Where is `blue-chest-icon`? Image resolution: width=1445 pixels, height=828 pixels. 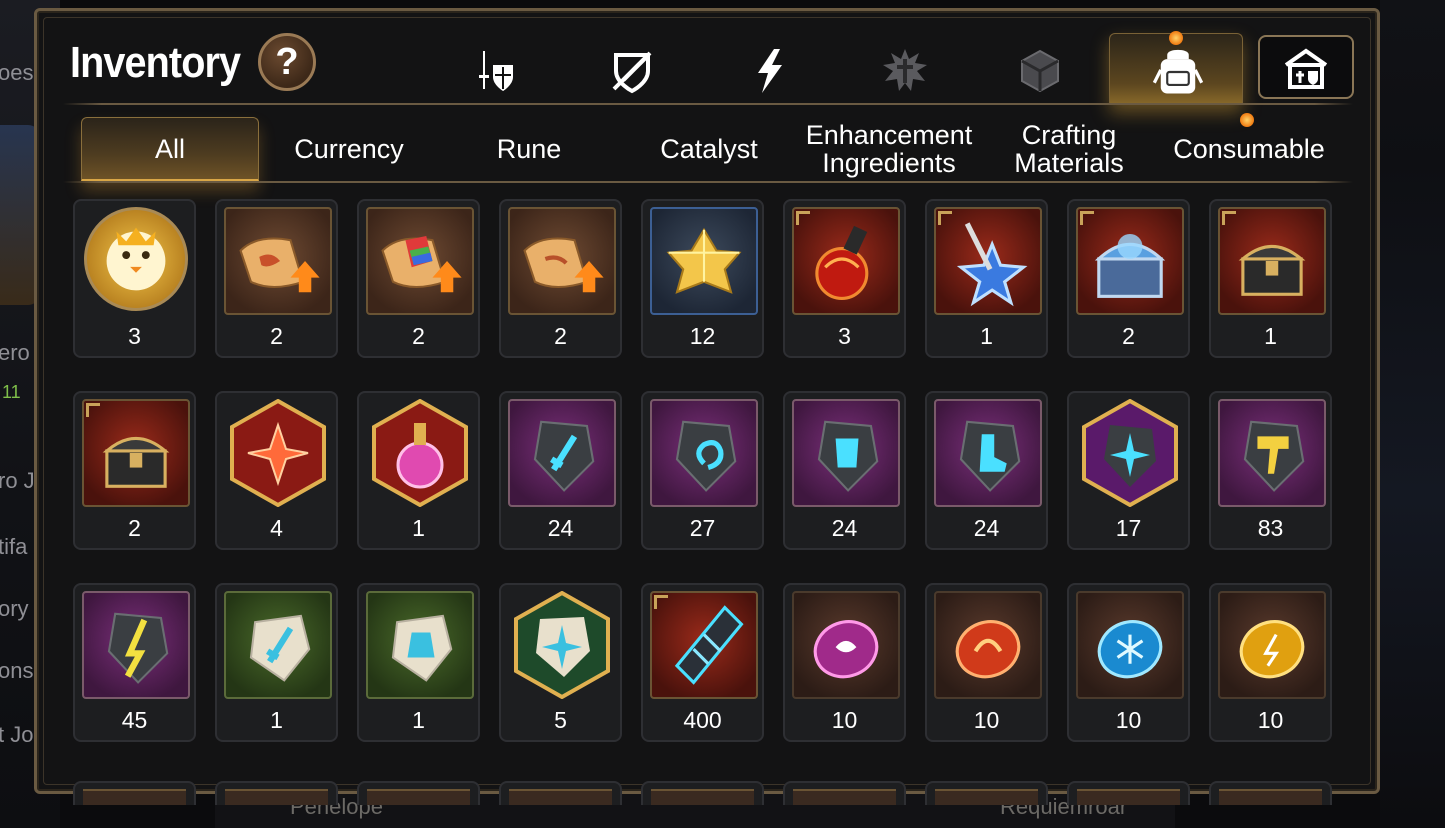
blue-chest-icon is located at coordinates (1130, 261).